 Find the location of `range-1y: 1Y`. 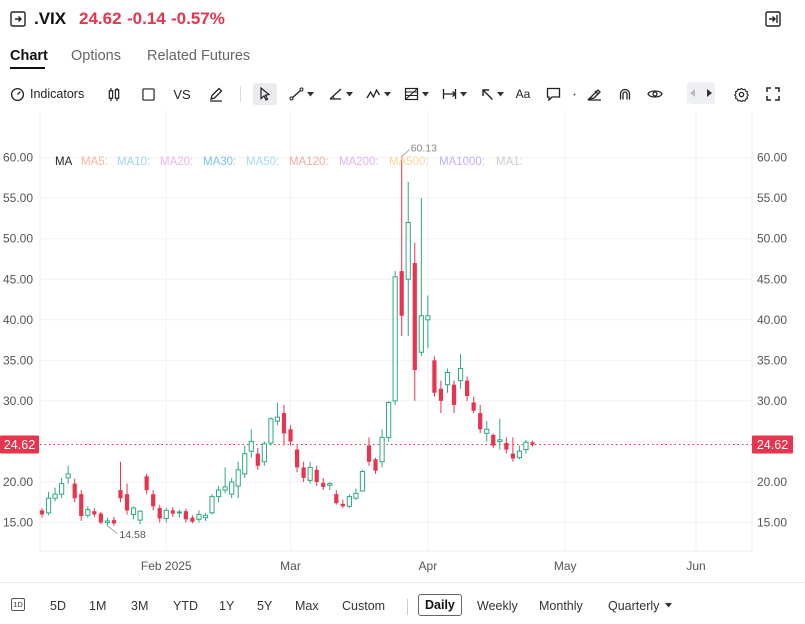

range-1y: 1Y is located at coordinates (226, 606).